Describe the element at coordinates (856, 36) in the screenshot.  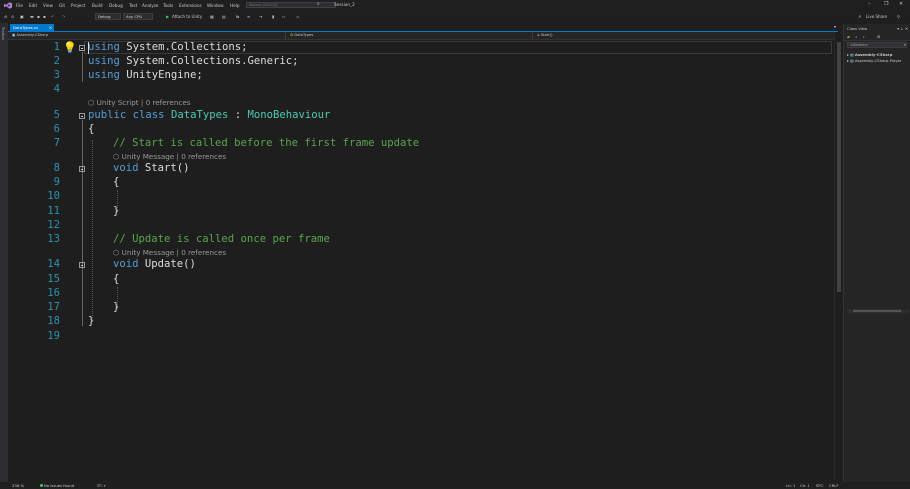
I see `back-nav-icon: ◂` at that location.